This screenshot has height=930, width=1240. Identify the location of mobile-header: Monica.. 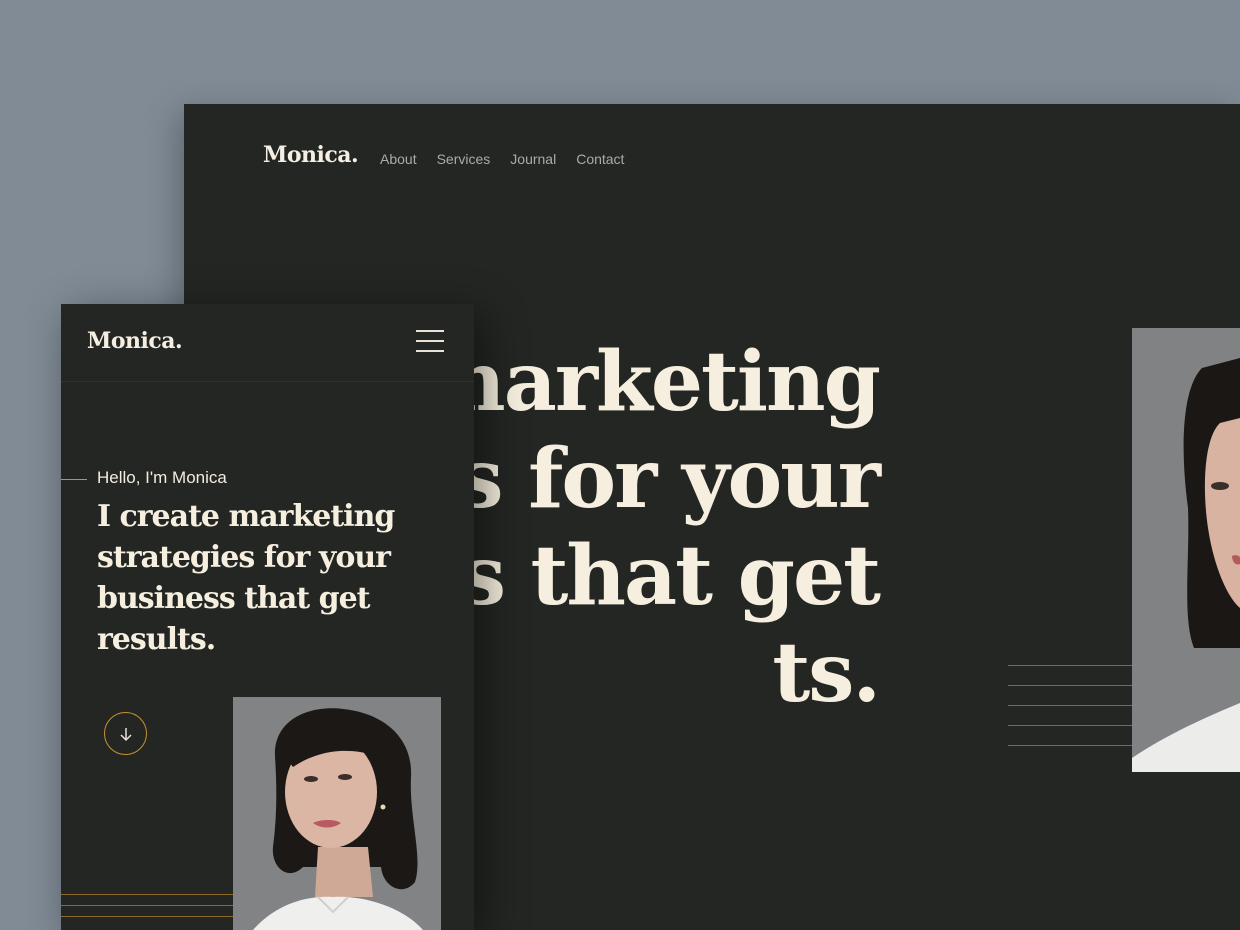
(267, 343).